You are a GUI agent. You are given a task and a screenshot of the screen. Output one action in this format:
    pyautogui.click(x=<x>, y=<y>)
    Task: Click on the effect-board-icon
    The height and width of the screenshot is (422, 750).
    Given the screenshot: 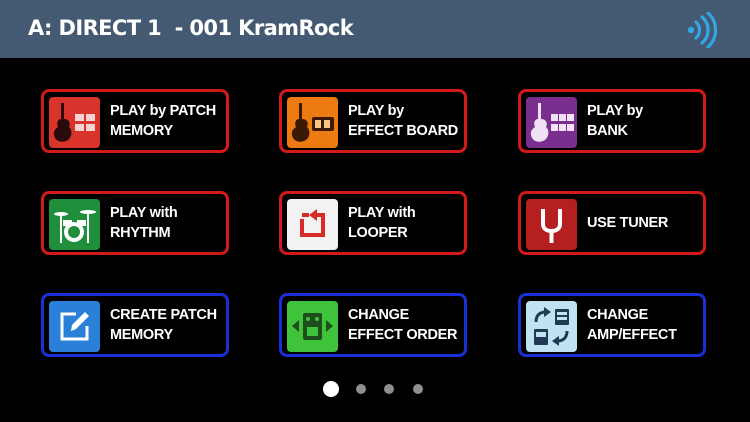 What is the action you would take?
    pyautogui.click(x=312, y=122)
    